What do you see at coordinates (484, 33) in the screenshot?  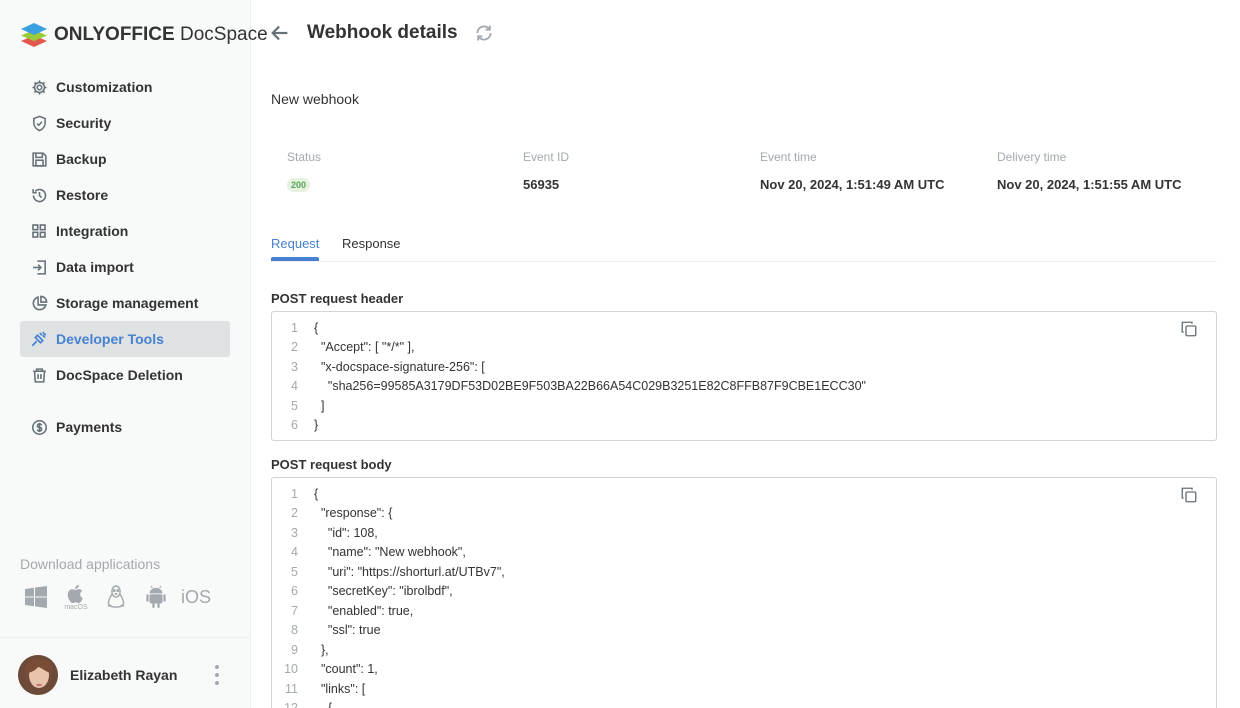 I see `refresh-icon` at bounding box center [484, 33].